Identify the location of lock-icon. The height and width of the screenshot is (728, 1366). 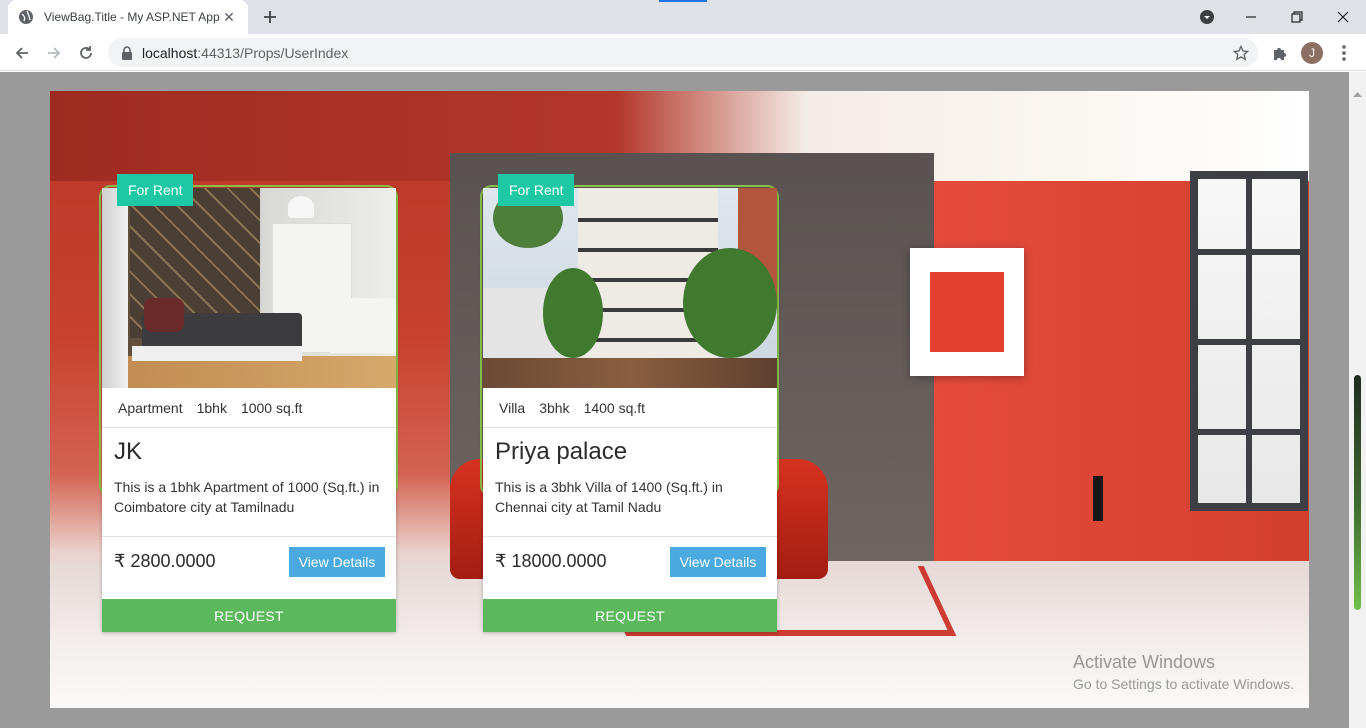
(127, 52).